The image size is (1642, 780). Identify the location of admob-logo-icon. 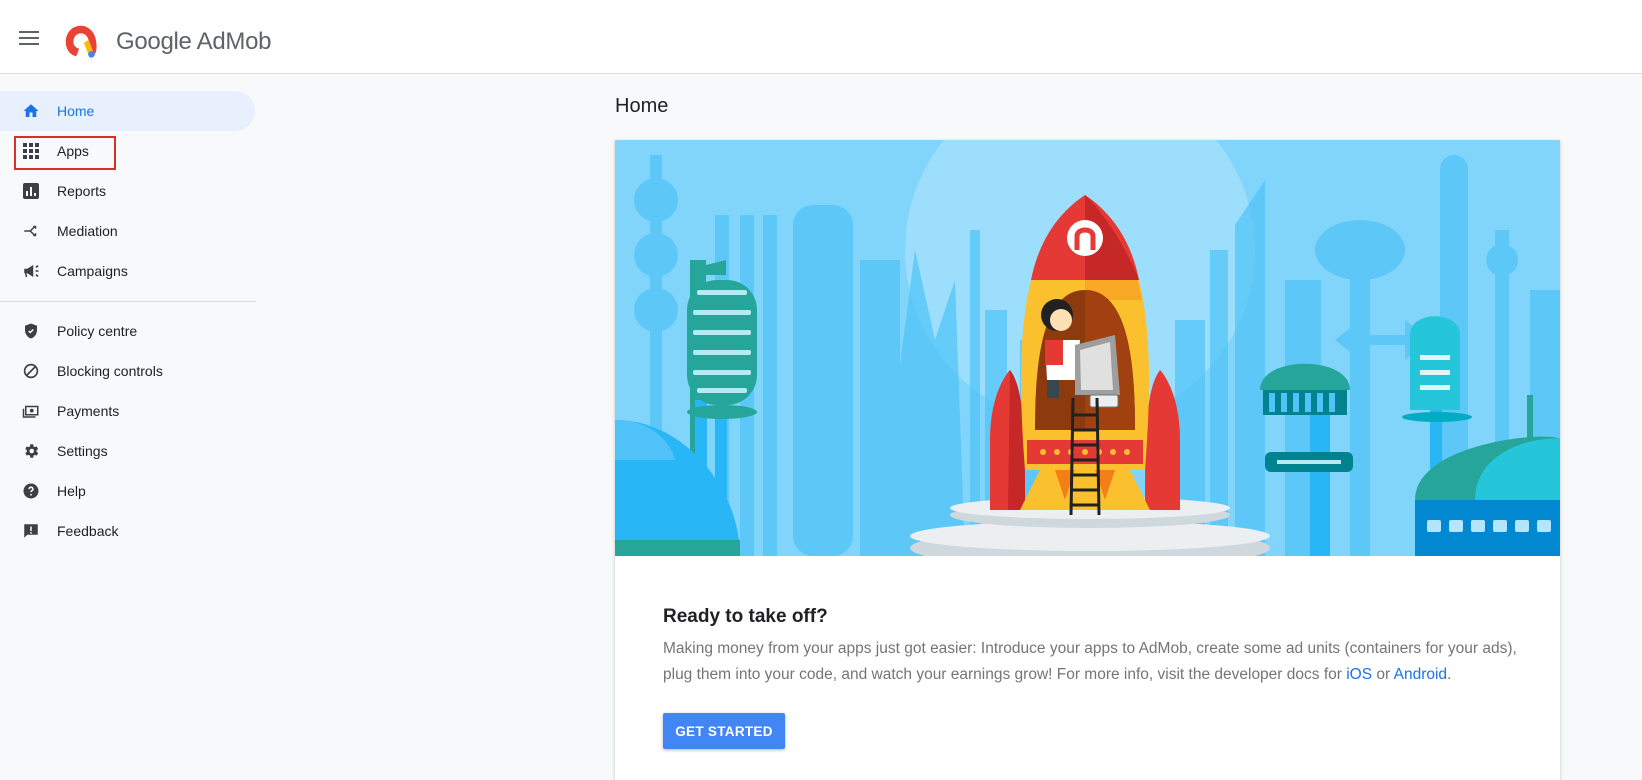
(81, 41).